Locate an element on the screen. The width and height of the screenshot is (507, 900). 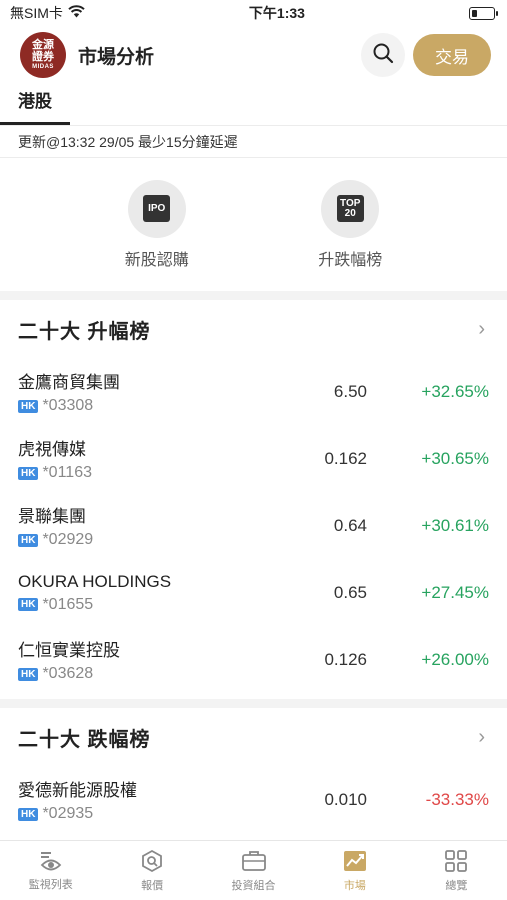
search-icon is located at coordinates (383, 55).